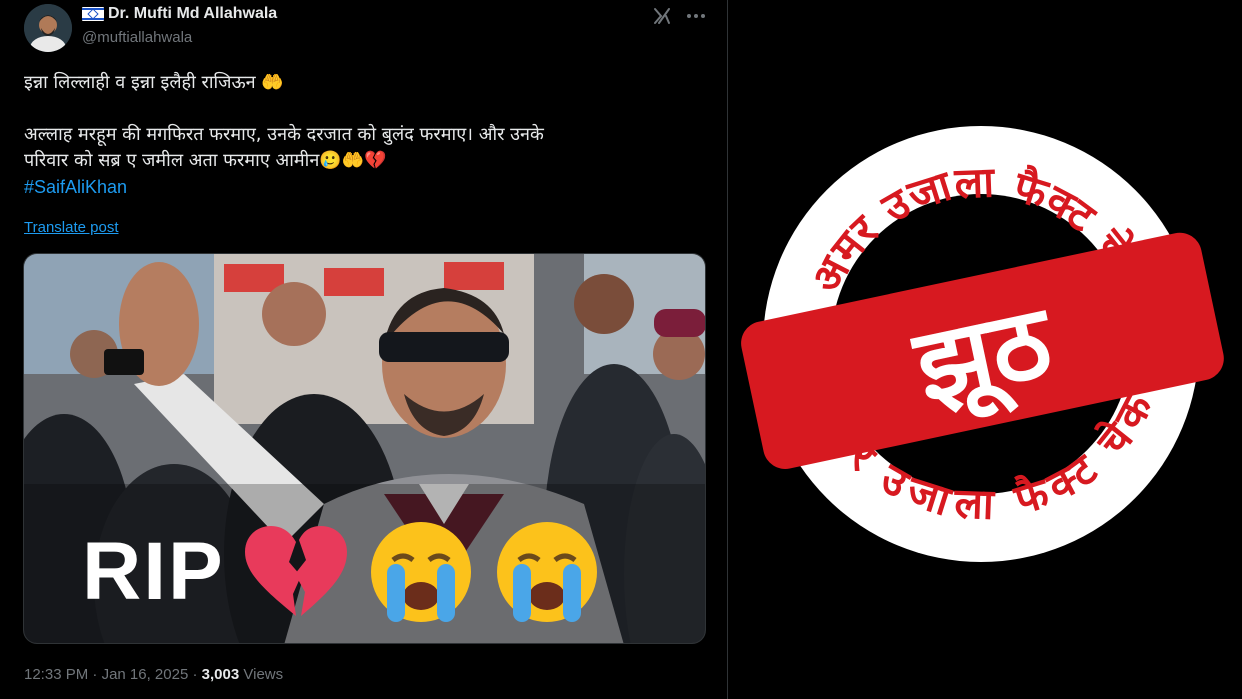  What do you see at coordinates (153, 571) in the screenshot?
I see `rip-text: RIP` at bounding box center [153, 571].